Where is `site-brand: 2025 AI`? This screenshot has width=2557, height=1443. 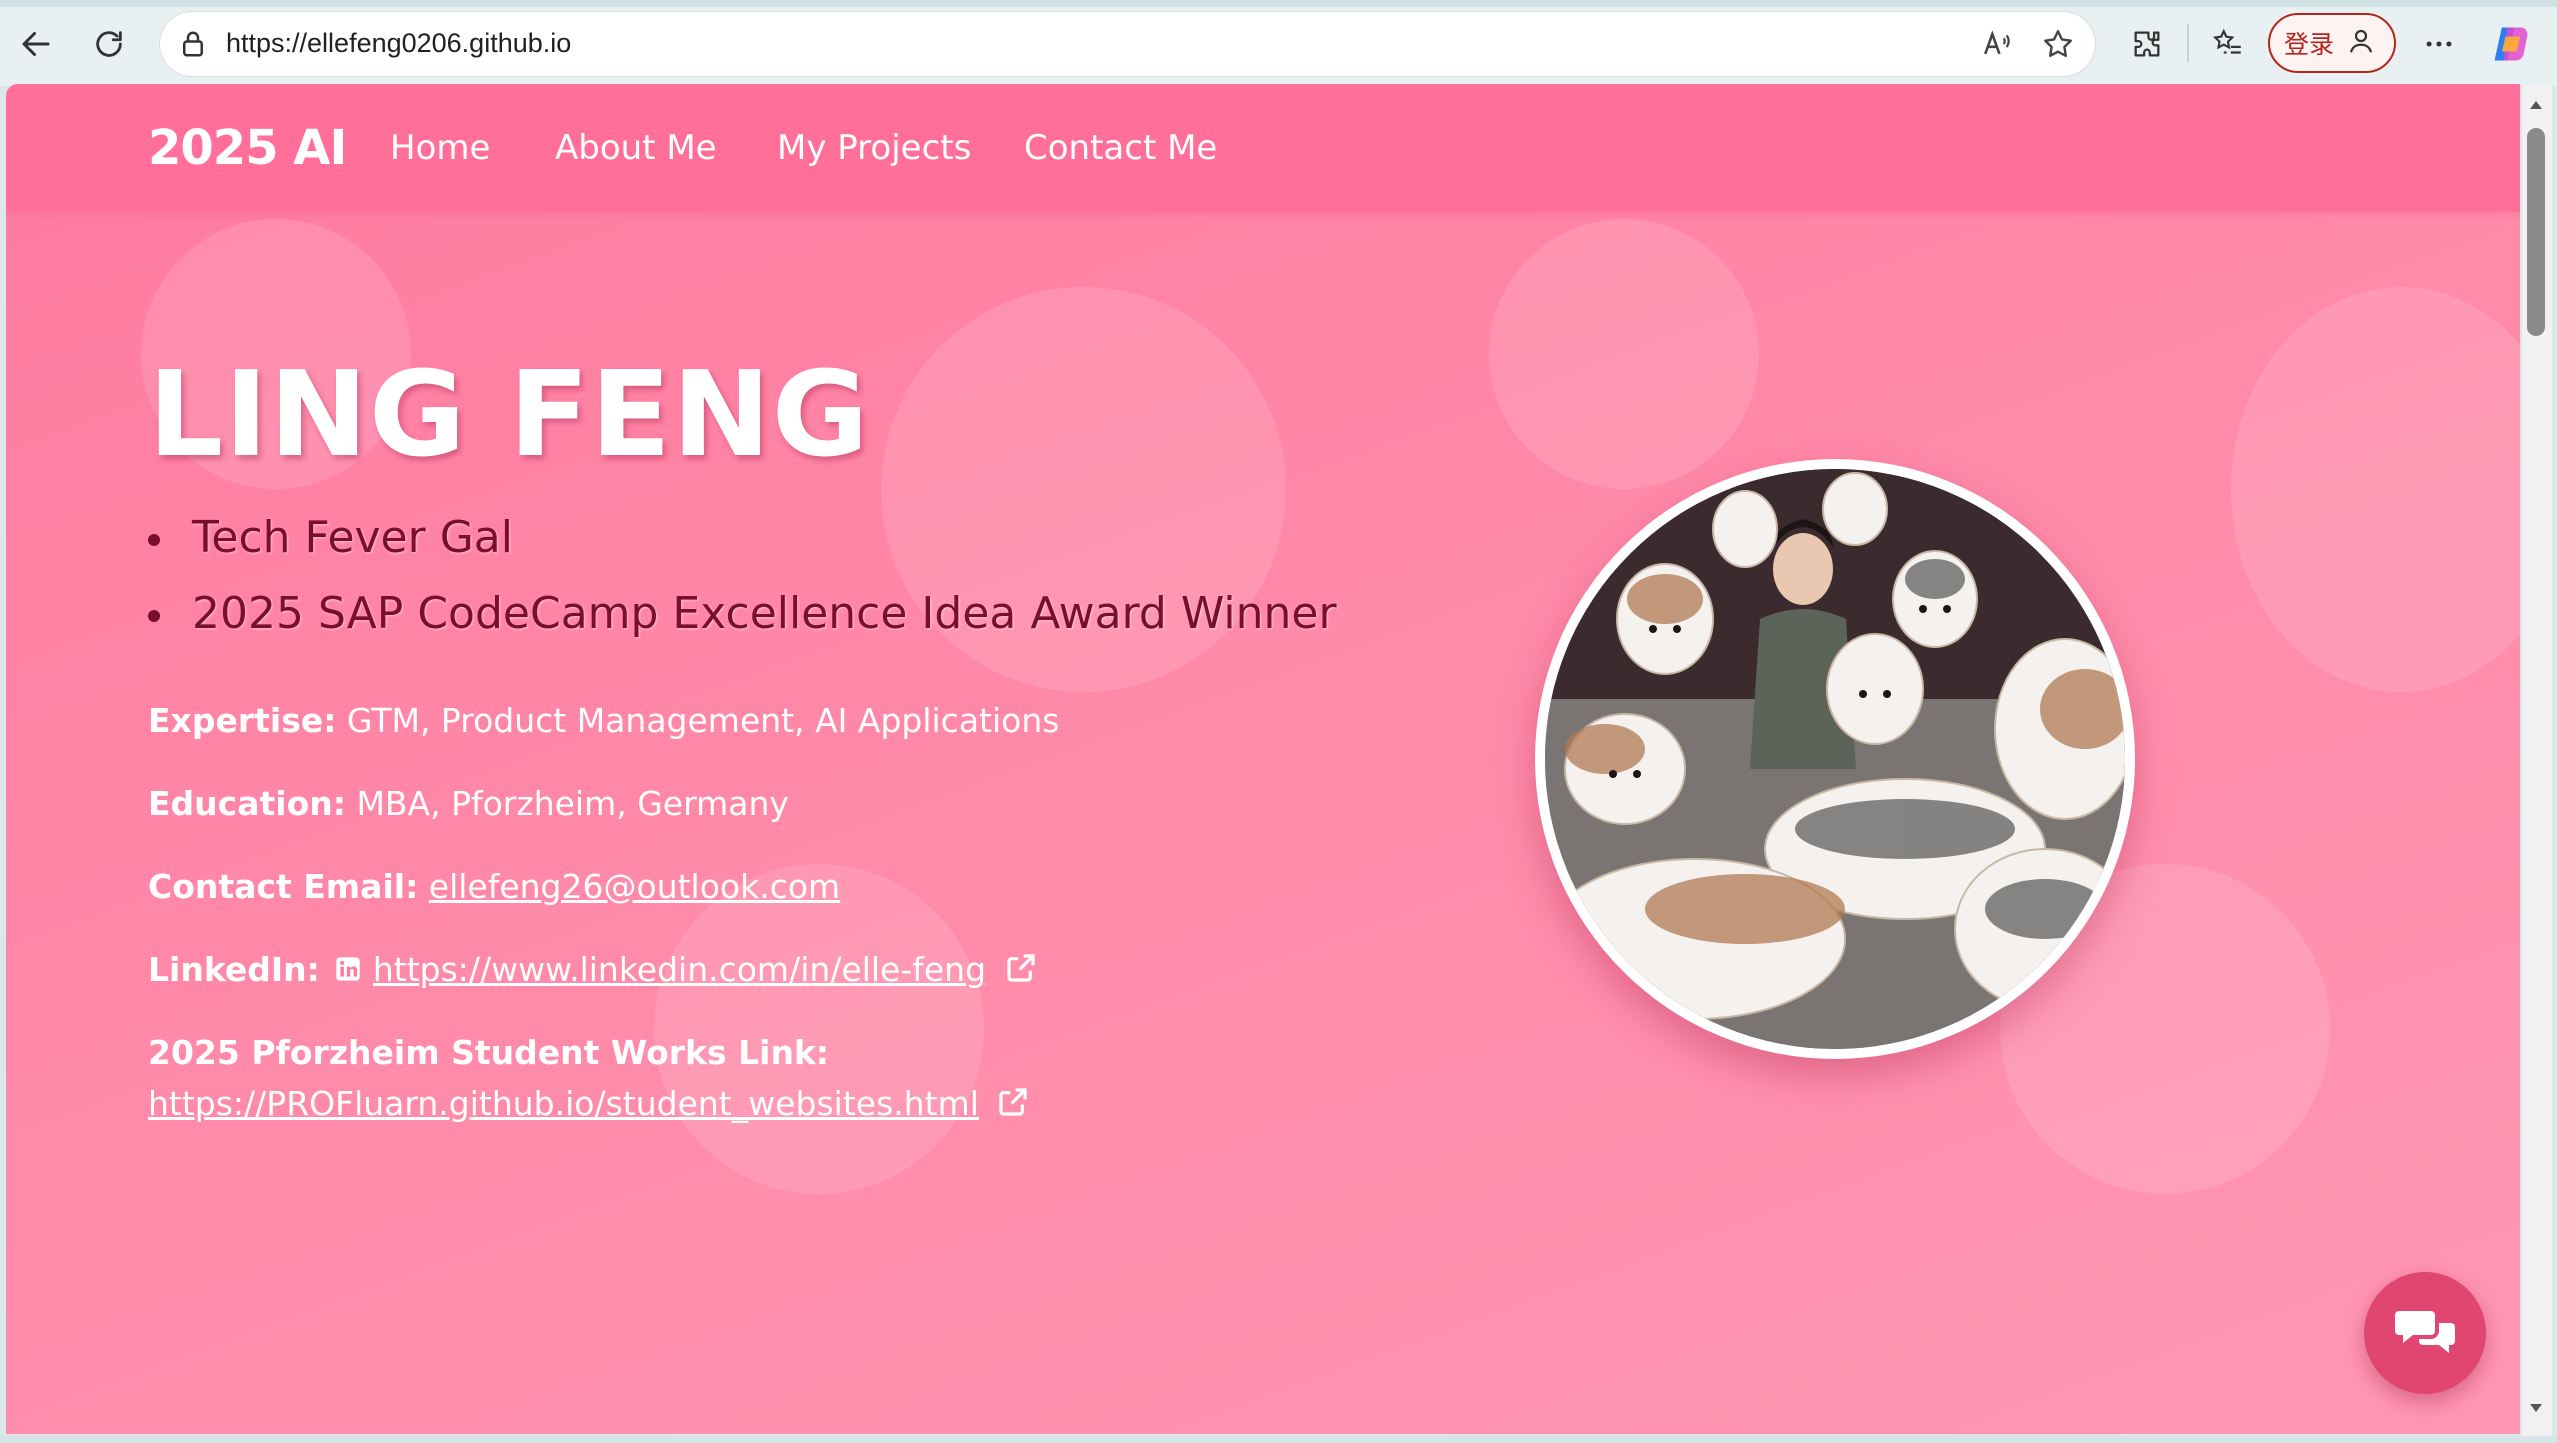
site-brand: 2025 AI is located at coordinates (247, 148).